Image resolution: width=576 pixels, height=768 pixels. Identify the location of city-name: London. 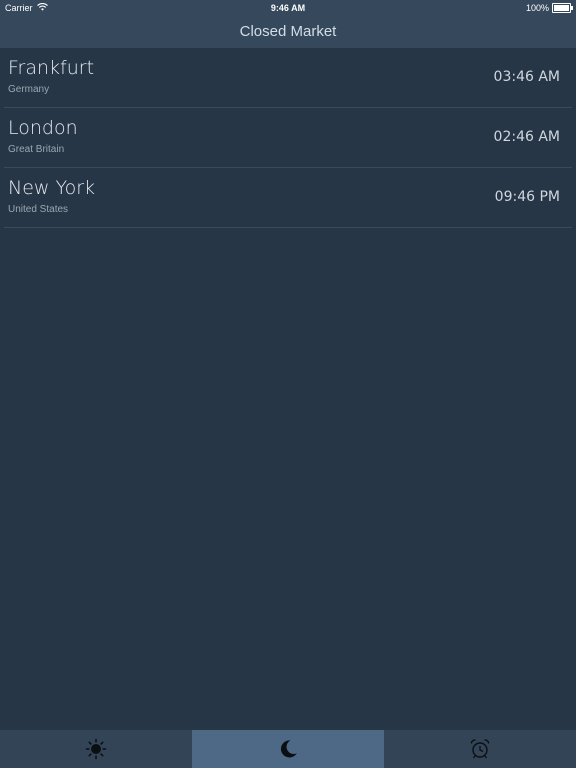
(43, 128).